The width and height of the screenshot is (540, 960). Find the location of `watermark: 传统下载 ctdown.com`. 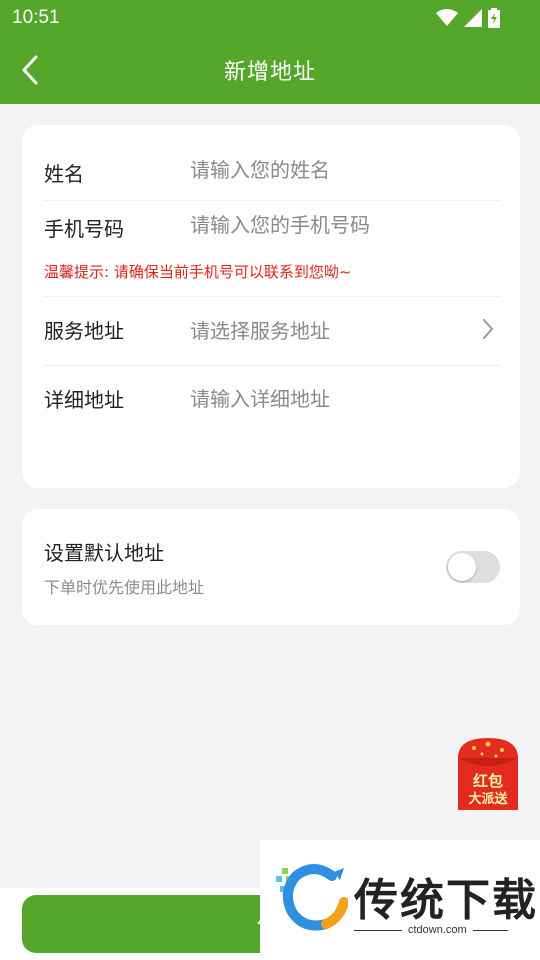

watermark: 传统下载 ctdown.com is located at coordinates (400, 900).